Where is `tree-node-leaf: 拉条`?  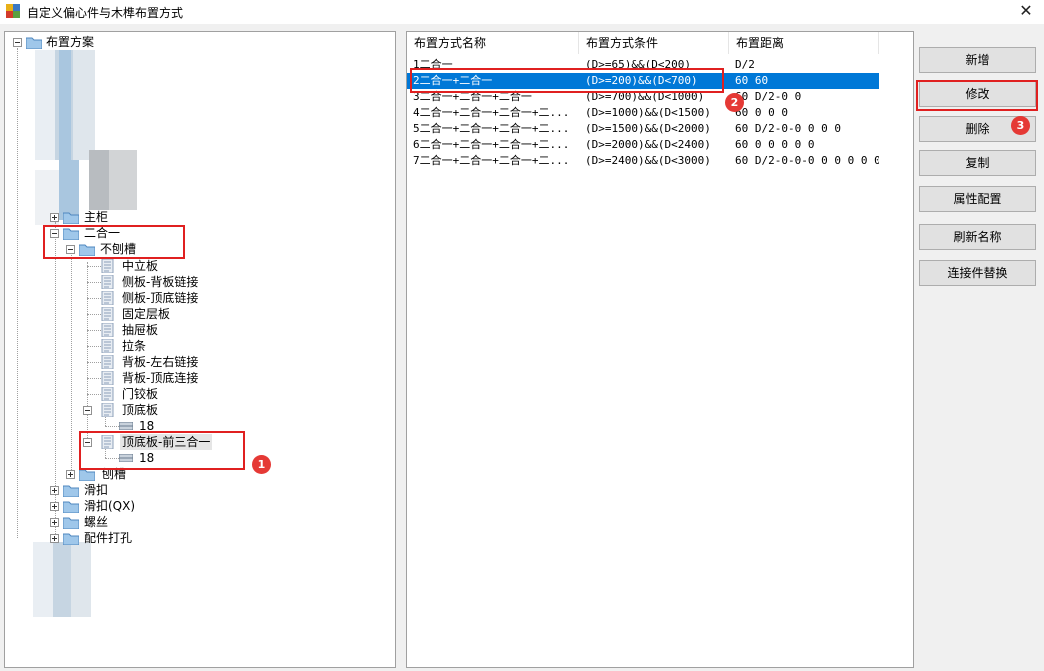 tree-node-leaf: 拉条 is located at coordinates (201, 346).